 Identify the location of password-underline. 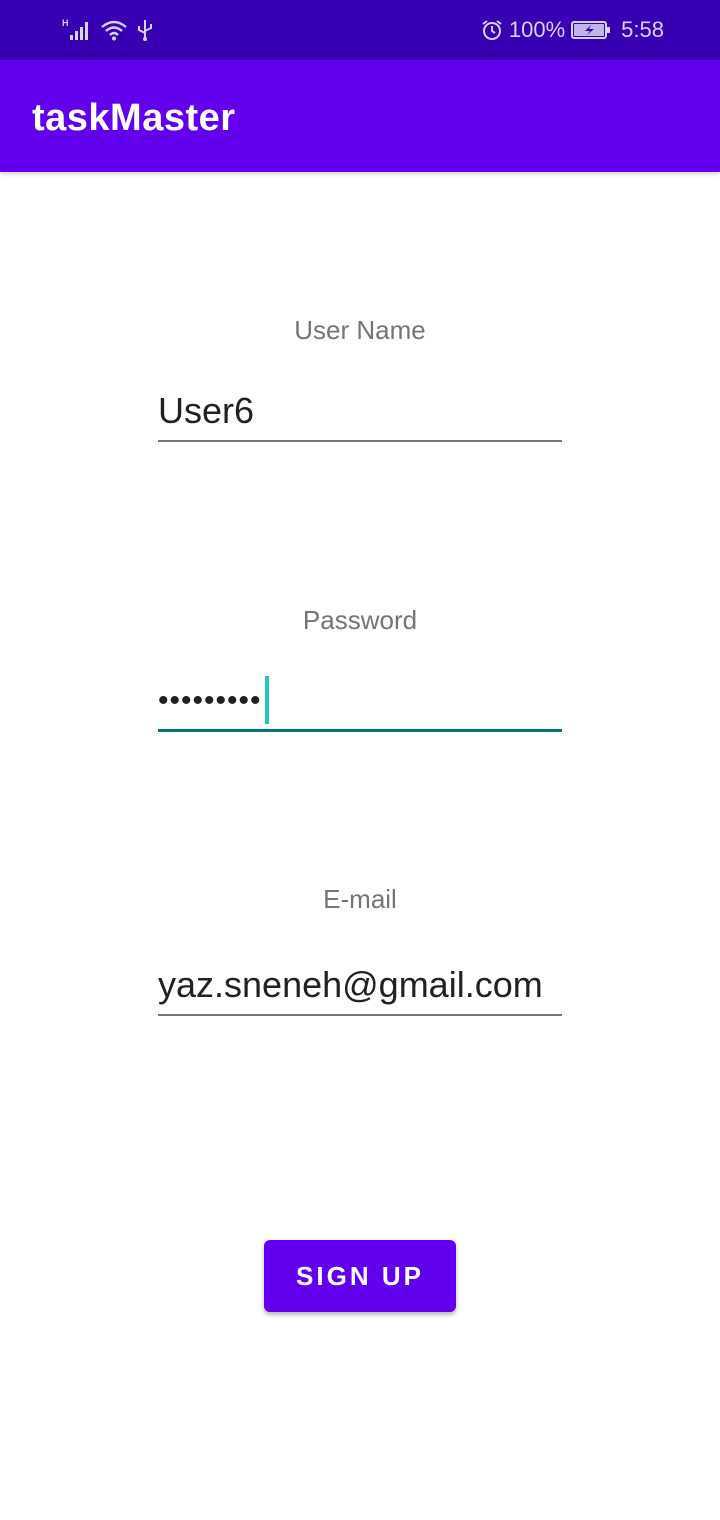
(360, 730).